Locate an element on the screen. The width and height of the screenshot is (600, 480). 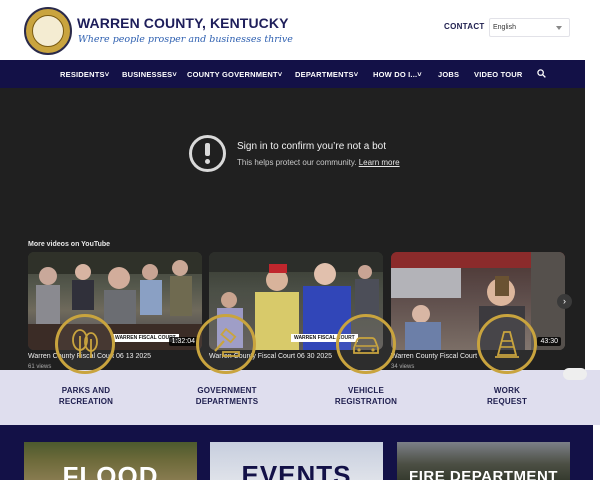
traffic-cone-icon is located at coordinates (507, 344).